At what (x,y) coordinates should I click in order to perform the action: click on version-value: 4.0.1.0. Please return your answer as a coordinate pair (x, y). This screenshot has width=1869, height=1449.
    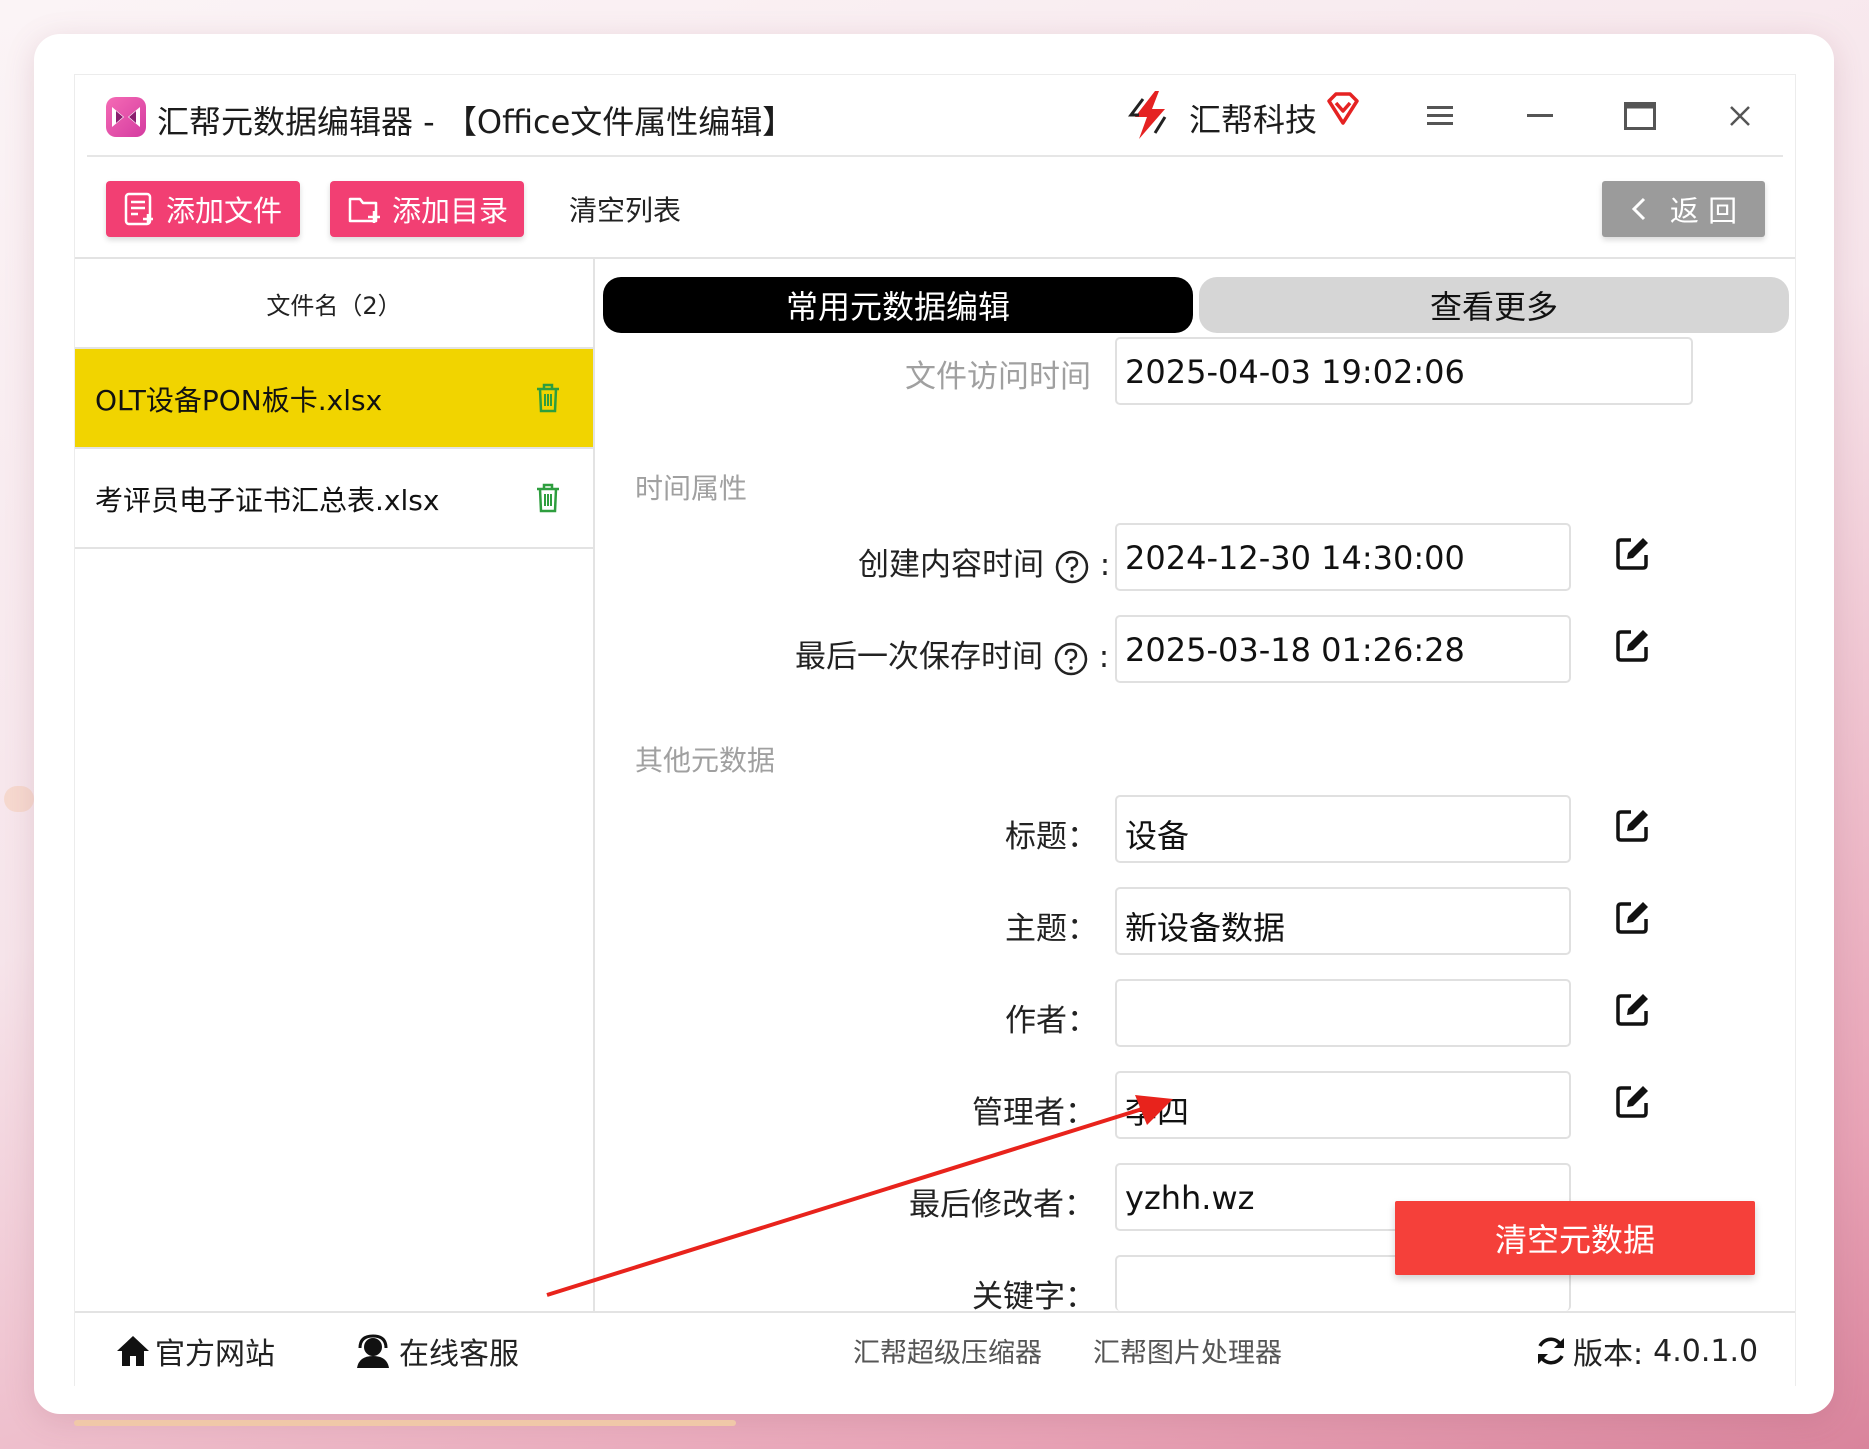
    Looking at the image, I should click on (1706, 1351).